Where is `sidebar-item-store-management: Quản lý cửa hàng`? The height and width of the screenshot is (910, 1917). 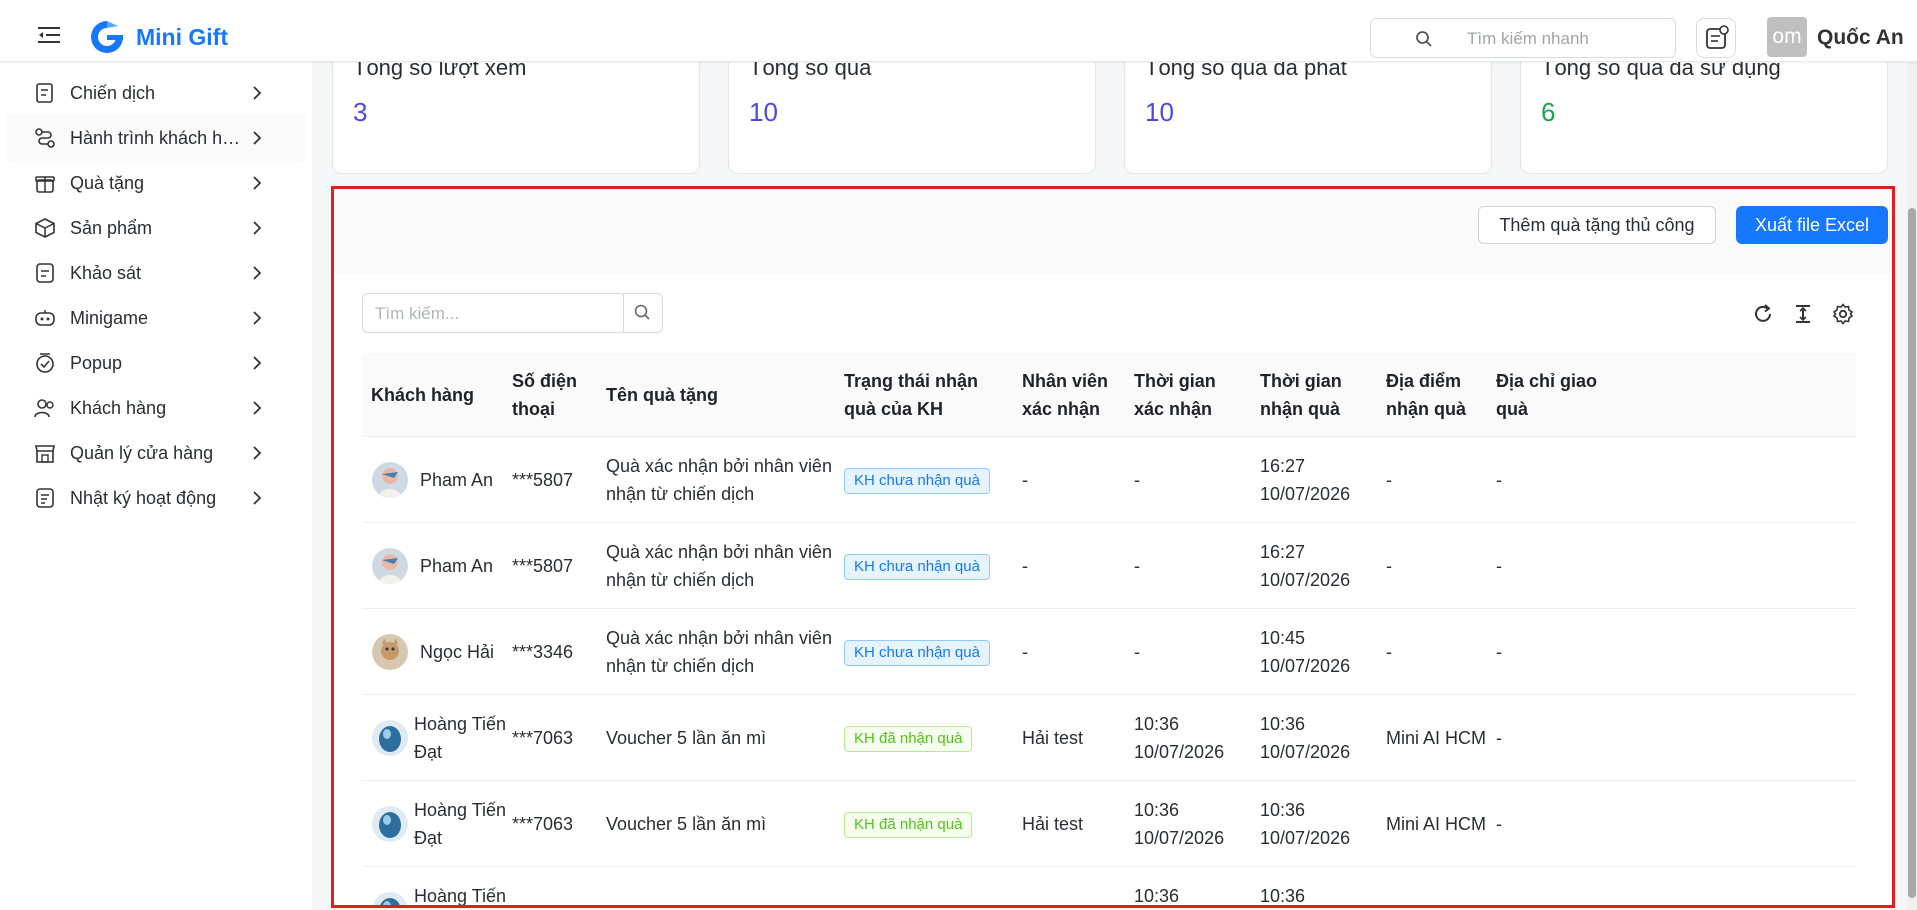
sidebar-item-store-management: Quản lý cửa hàng is located at coordinates (156, 453).